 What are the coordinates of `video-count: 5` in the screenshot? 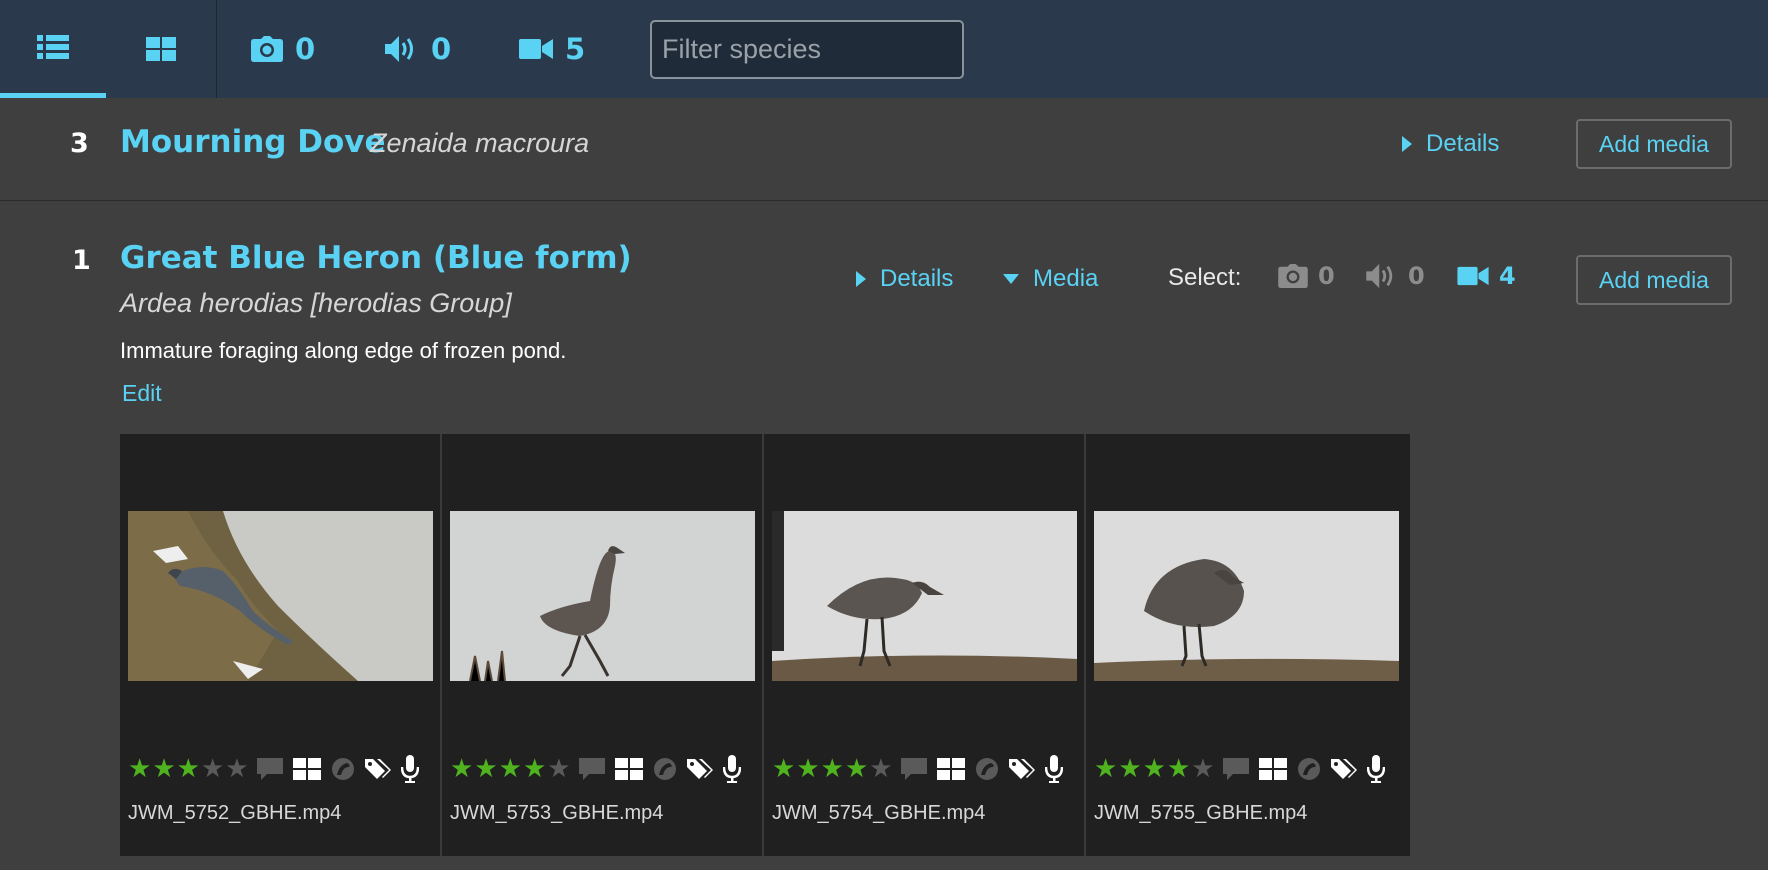 It's located at (575, 49).